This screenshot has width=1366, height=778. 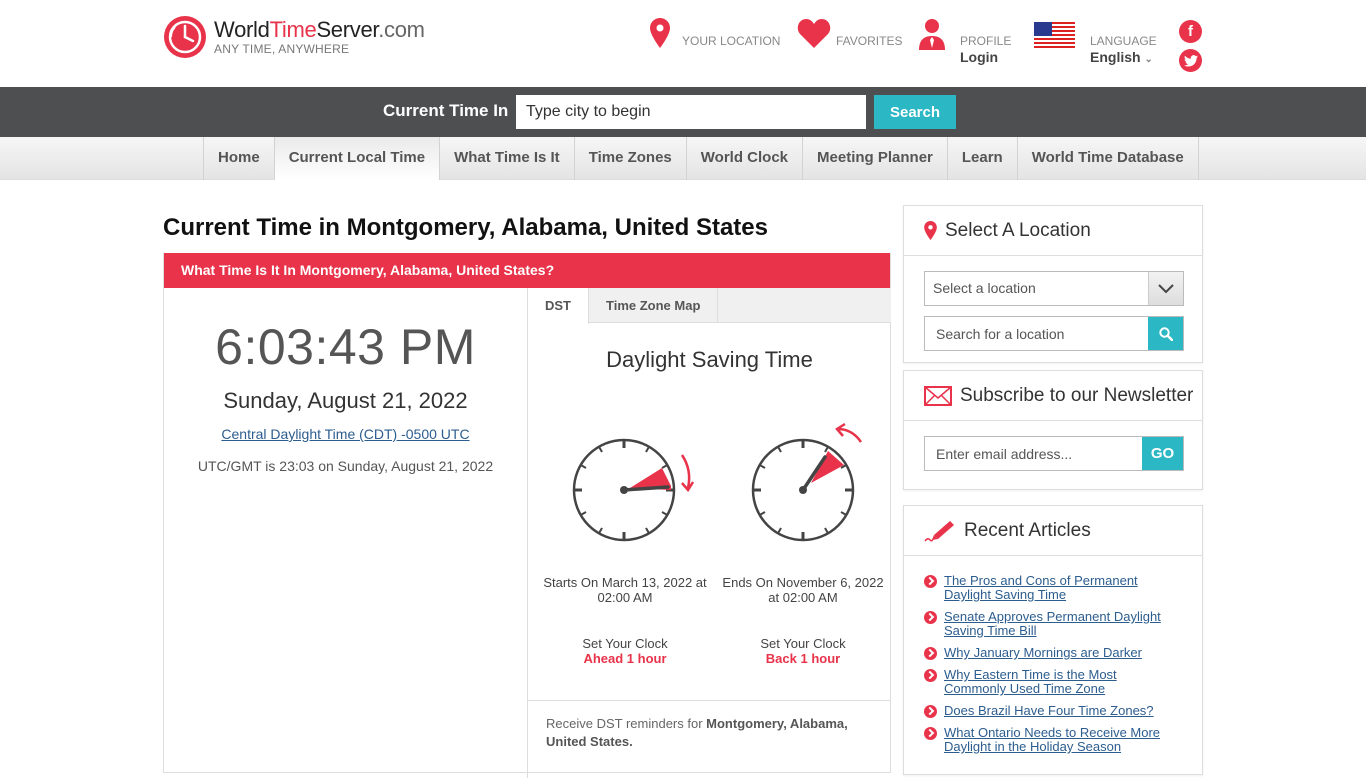 I want to click on social-links: f, so click(x=1190, y=49).